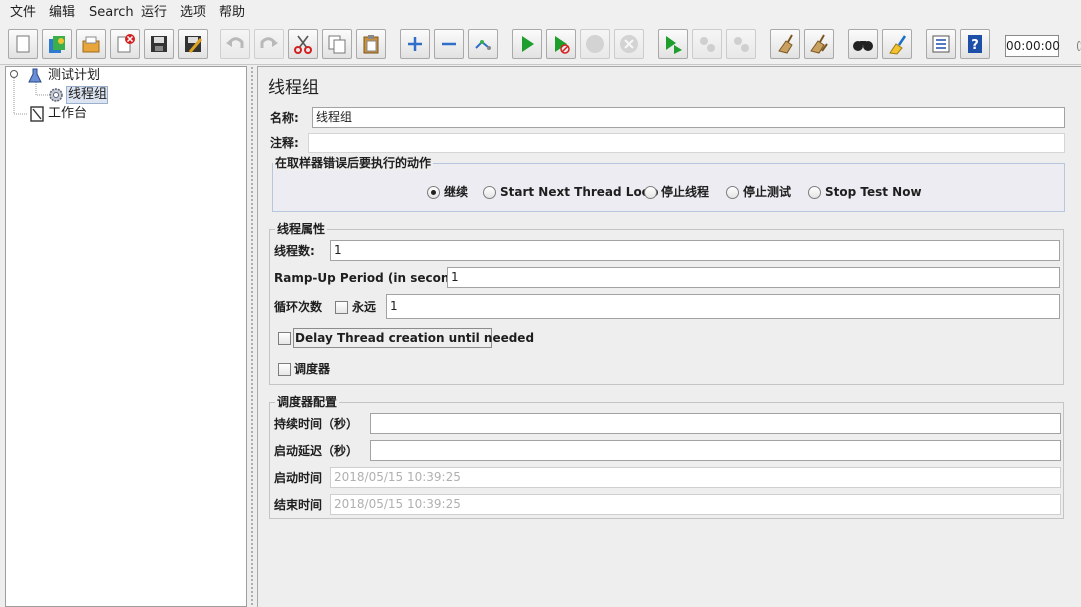 The height and width of the screenshot is (607, 1081). Describe the element at coordinates (433, 192) in the screenshot. I see `radio-continue` at that location.